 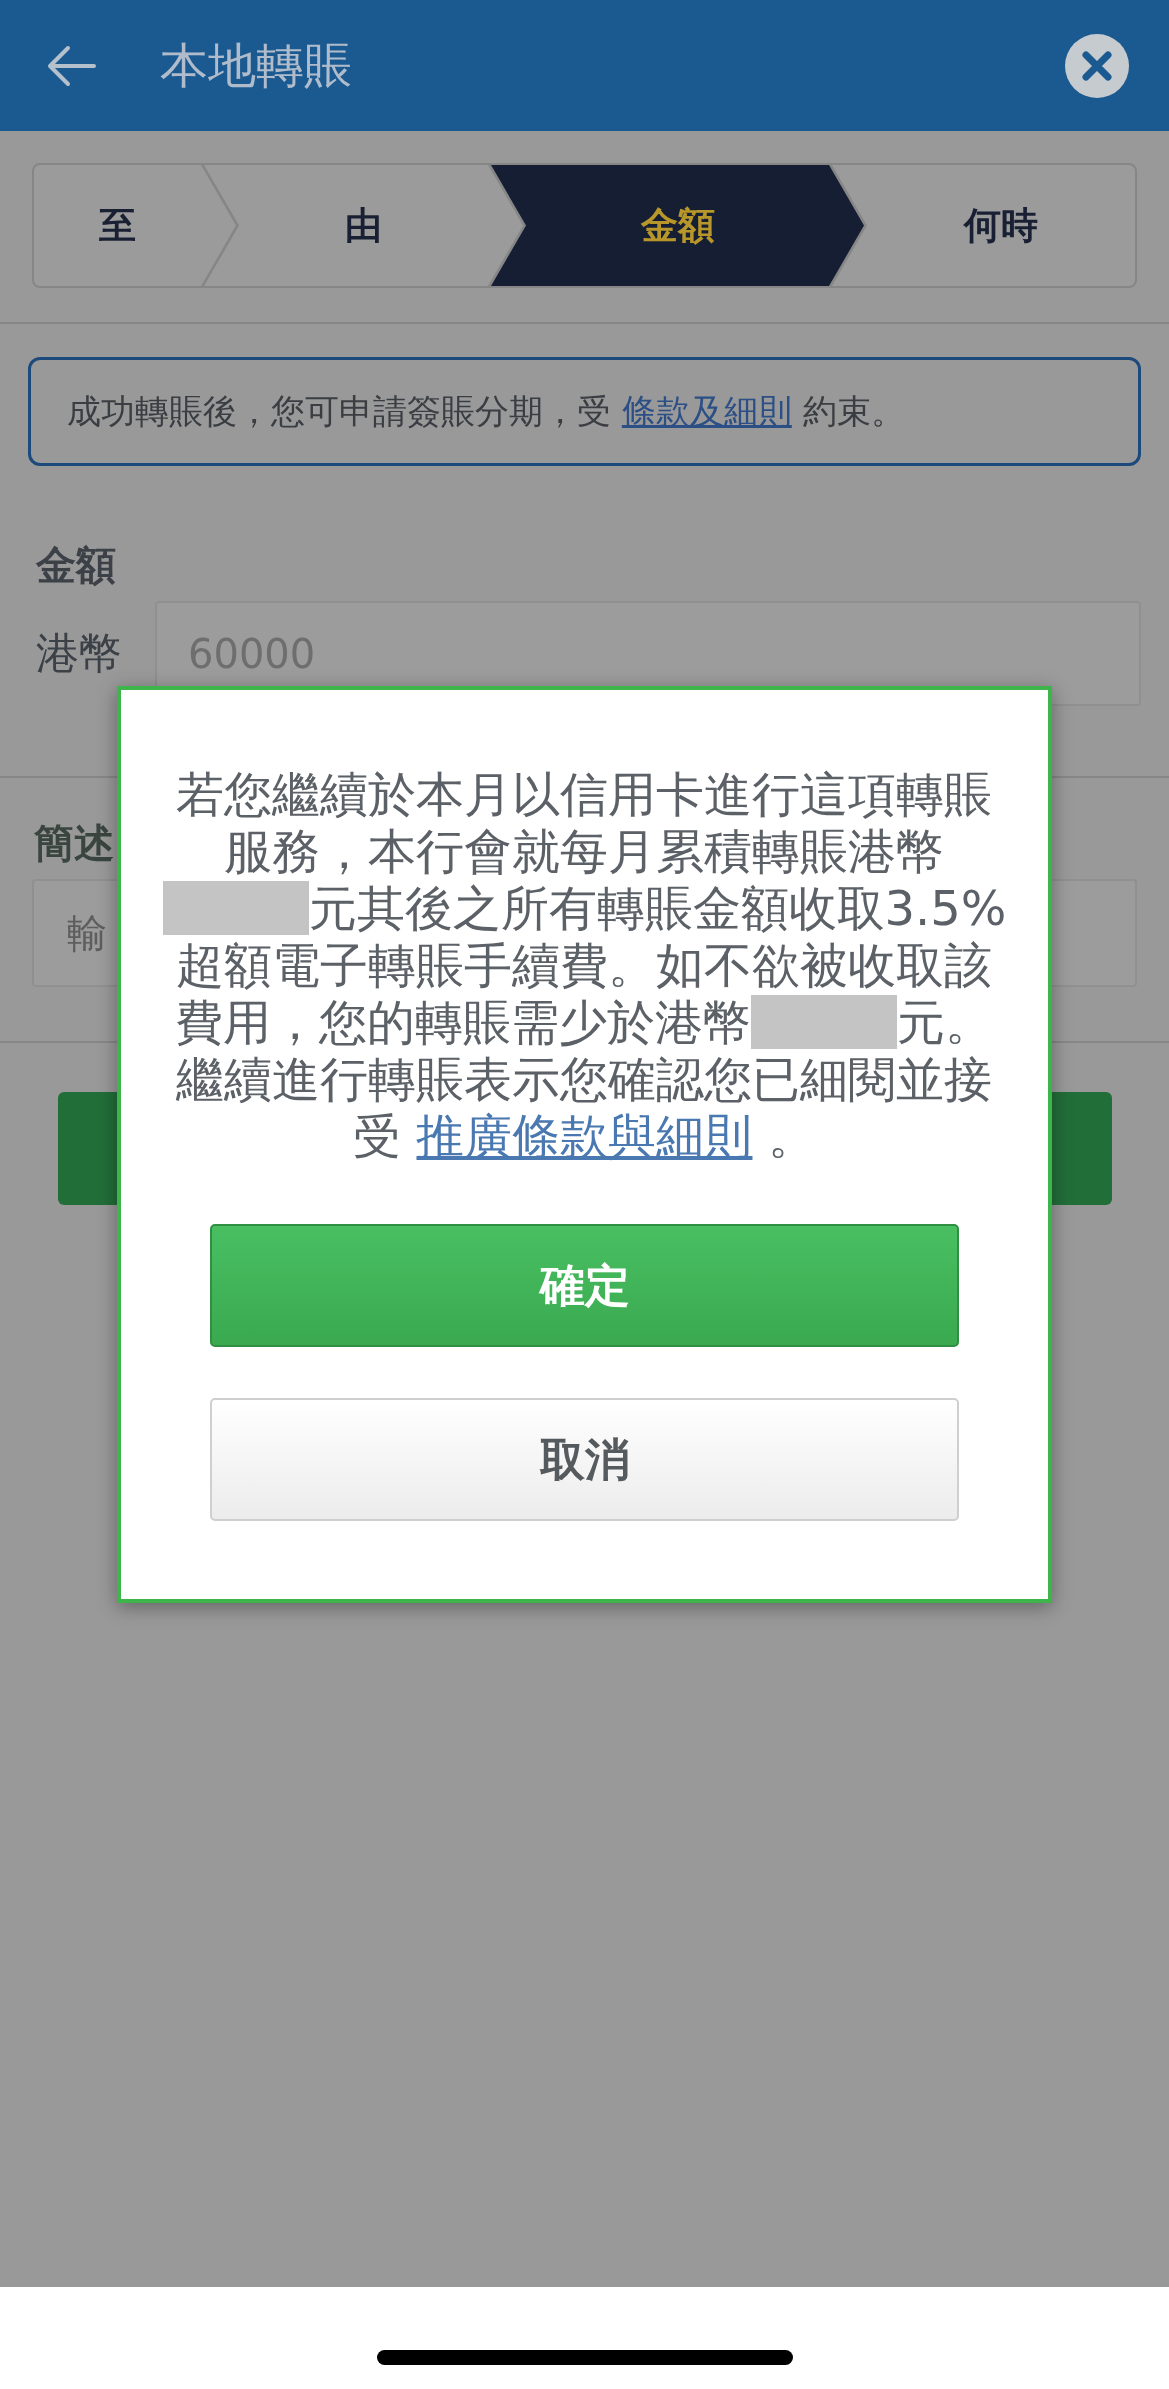 I want to click on cancel-button: 取消, so click(x=584, y=1459).